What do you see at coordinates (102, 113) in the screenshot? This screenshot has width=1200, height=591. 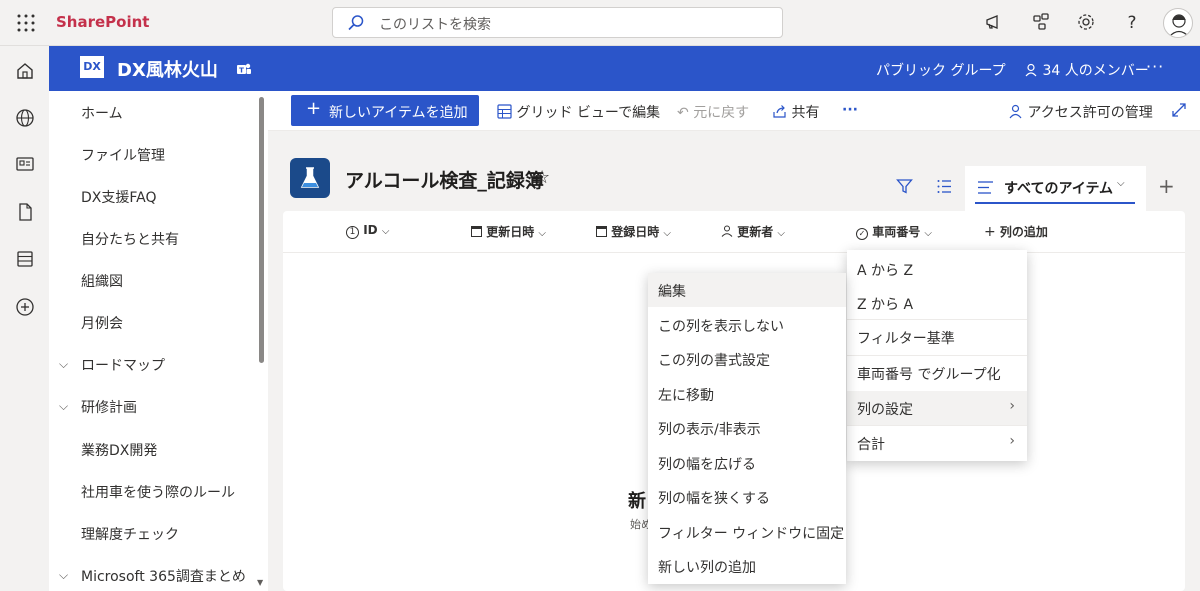 I see `nav-item-home: ホーム` at bounding box center [102, 113].